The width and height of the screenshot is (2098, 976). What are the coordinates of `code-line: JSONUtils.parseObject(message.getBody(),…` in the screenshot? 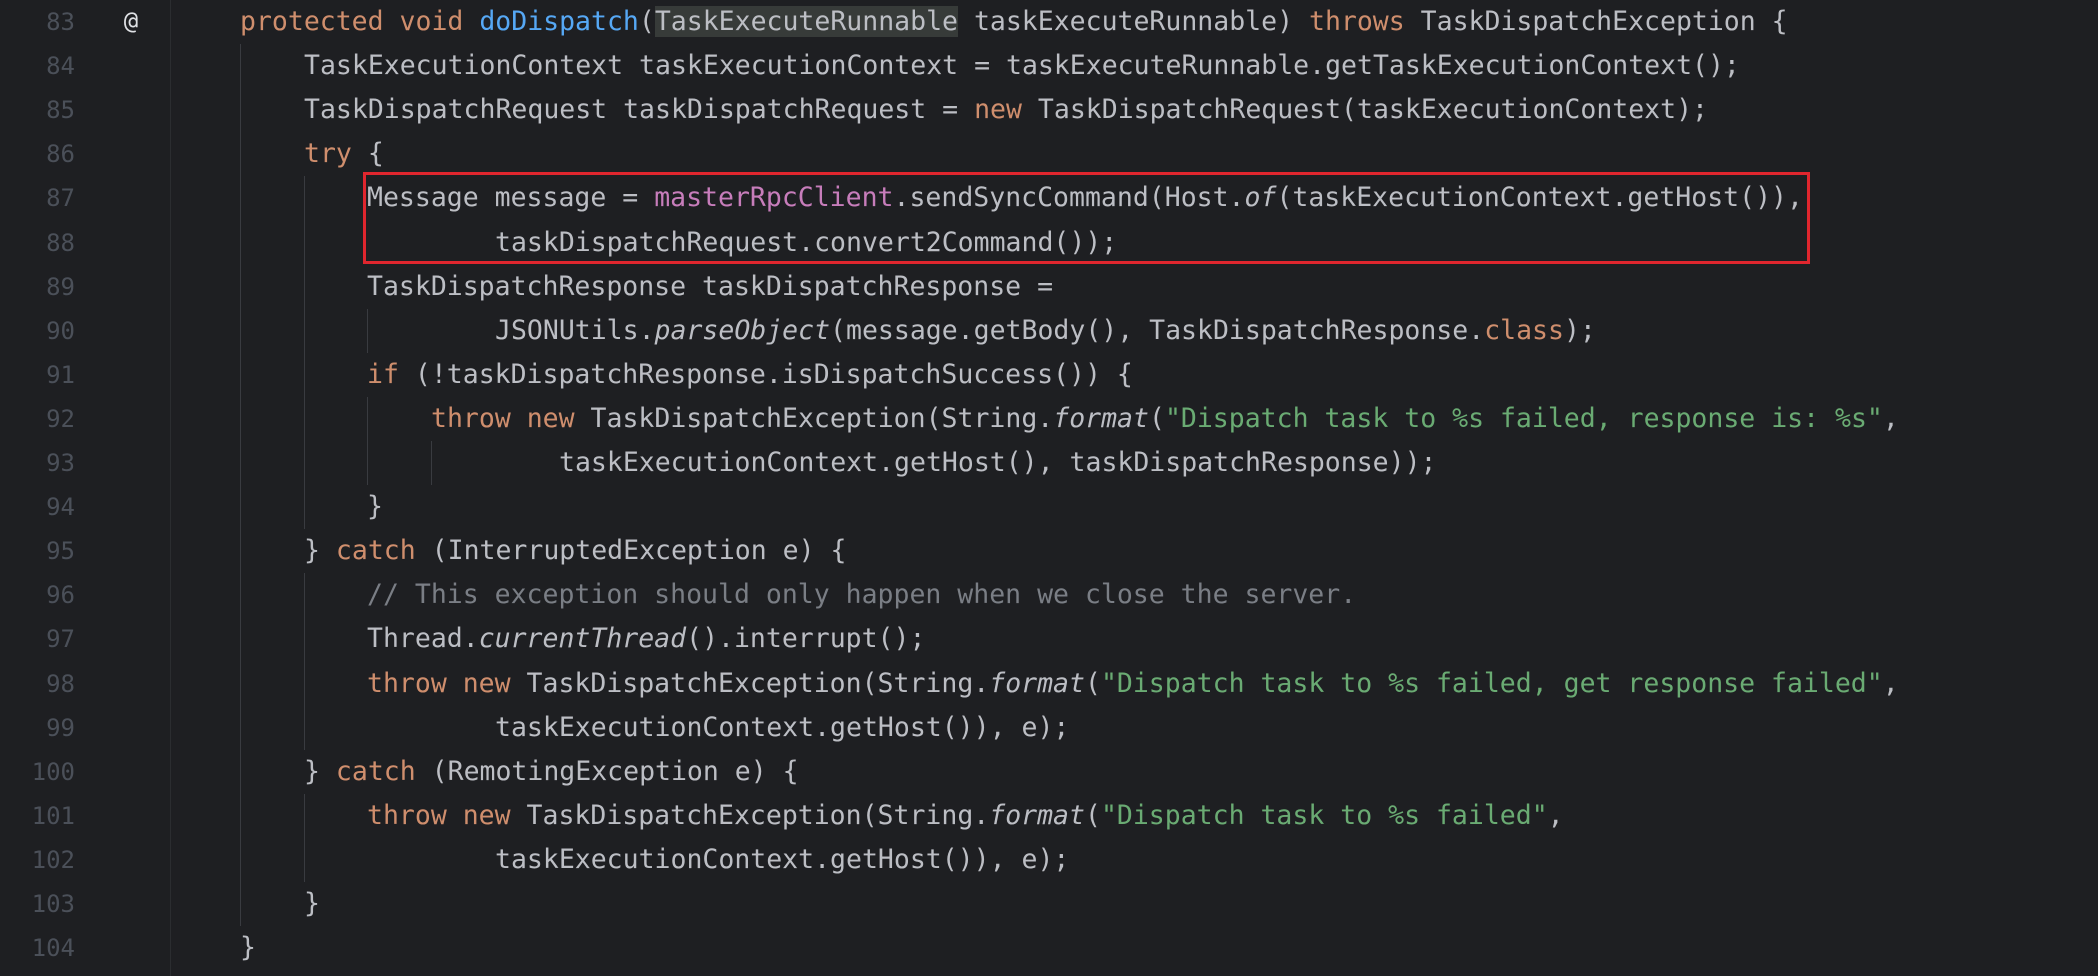 It's located at (1045, 331).